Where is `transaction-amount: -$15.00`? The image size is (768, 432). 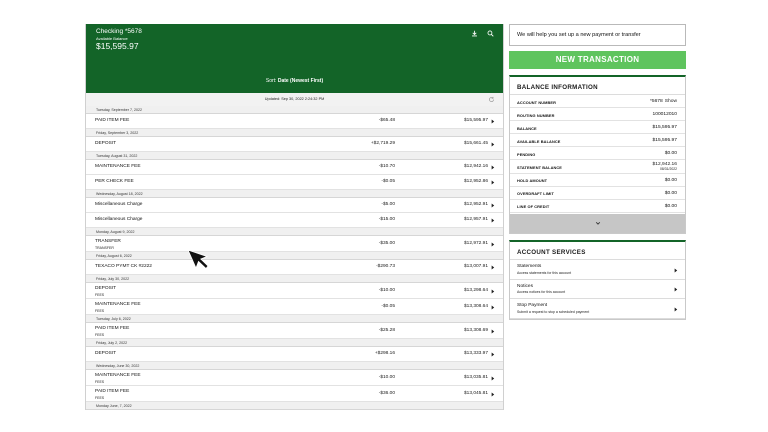 transaction-amount: -$15.00 is located at coordinates (386, 219).